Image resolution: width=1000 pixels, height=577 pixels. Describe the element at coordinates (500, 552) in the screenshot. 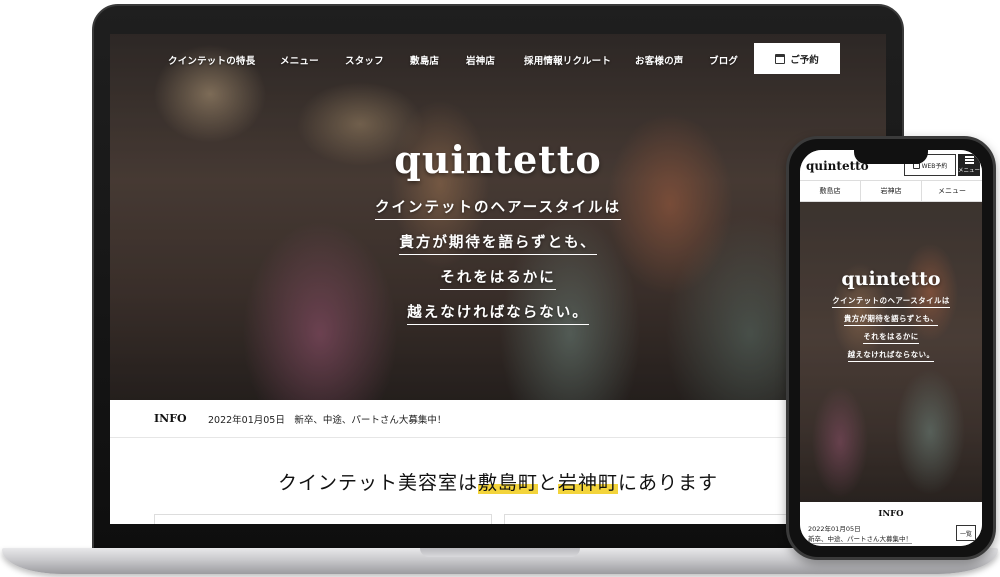

I see `laptop-notch` at that location.